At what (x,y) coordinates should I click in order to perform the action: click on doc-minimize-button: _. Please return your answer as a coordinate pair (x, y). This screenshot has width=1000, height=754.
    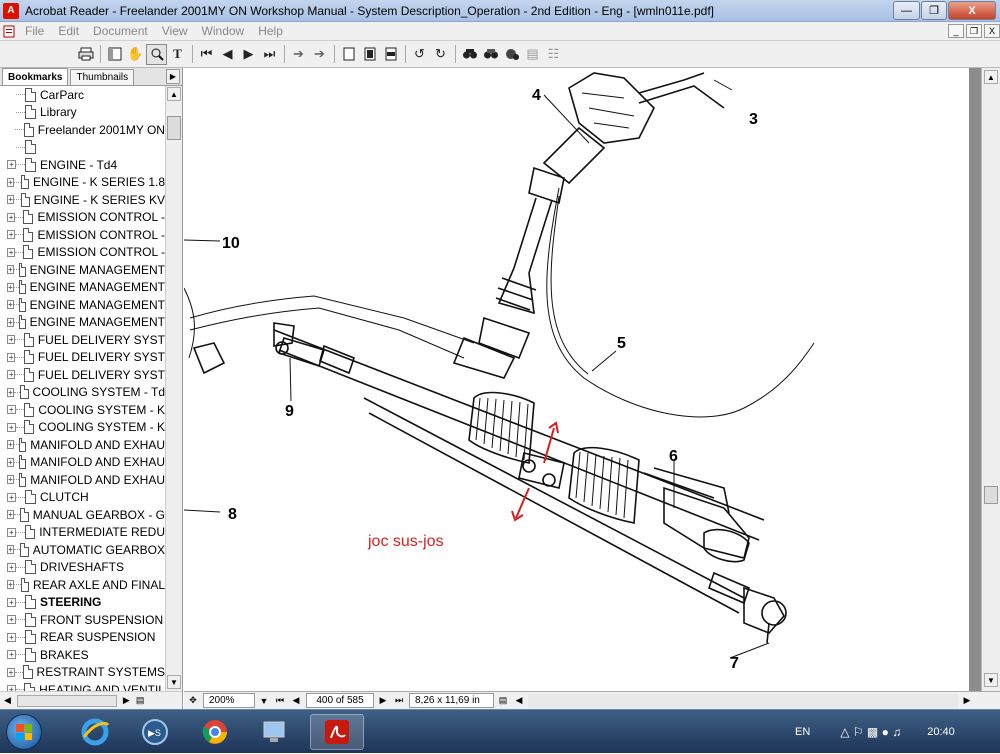
    Looking at the image, I should click on (956, 31).